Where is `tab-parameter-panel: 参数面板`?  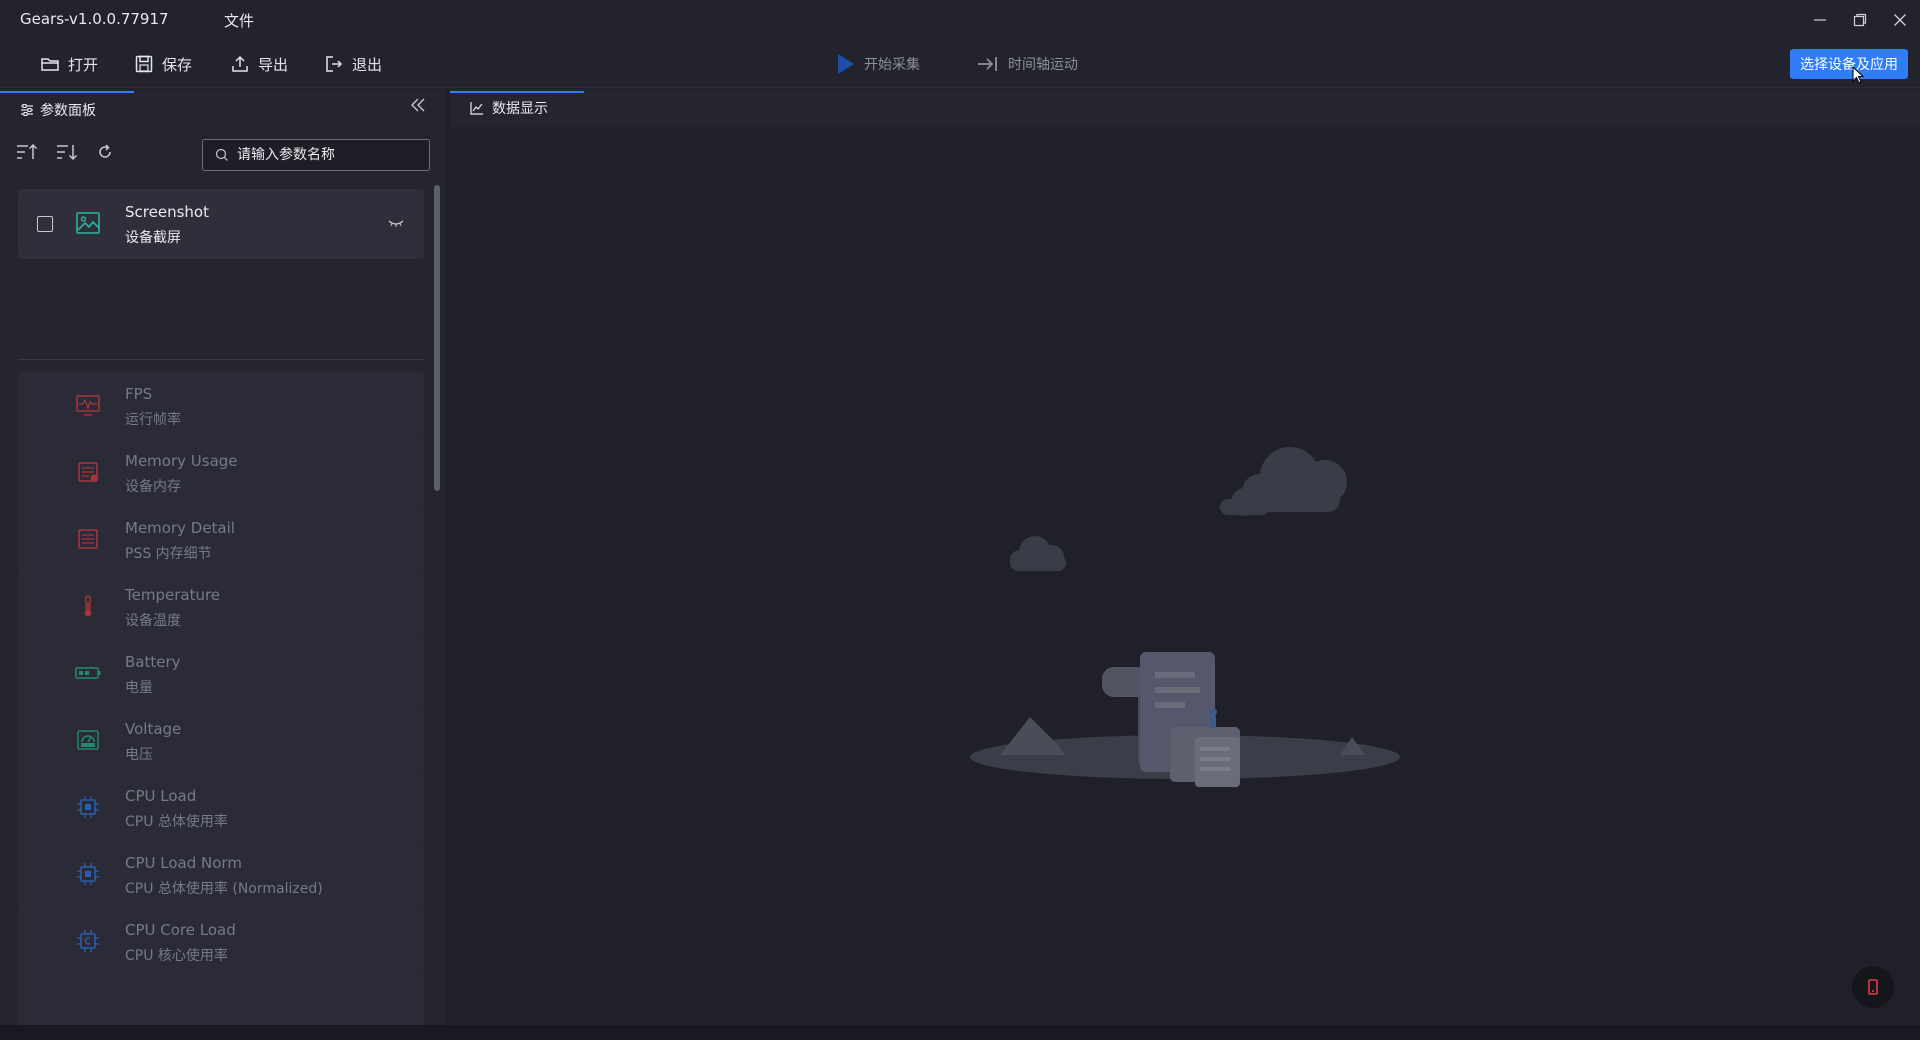 tab-parameter-panel: 参数面板 is located at coordinates (67, 110).